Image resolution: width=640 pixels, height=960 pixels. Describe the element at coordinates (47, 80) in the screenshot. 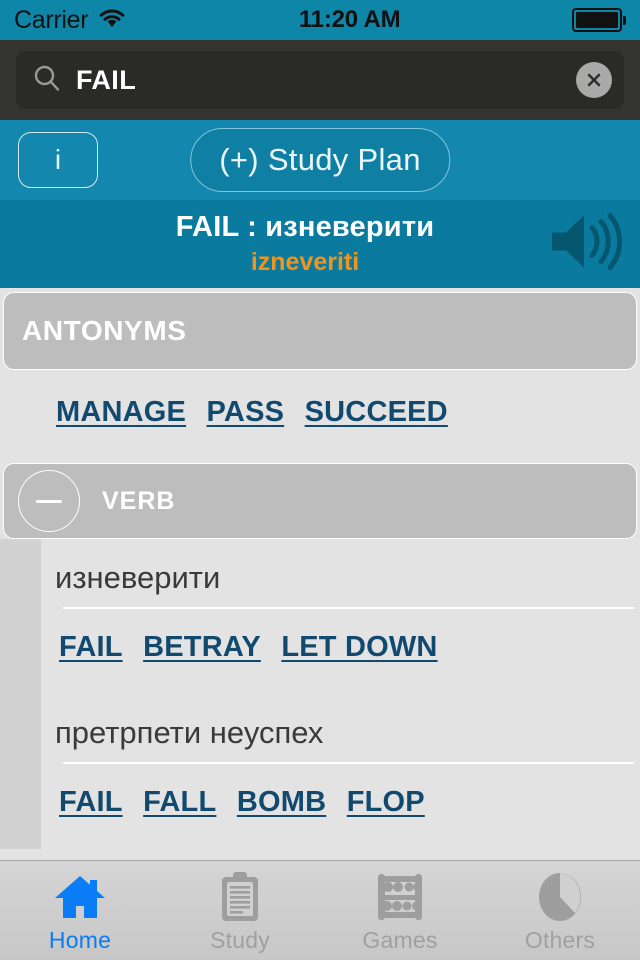

I see `search-icon` at that location.